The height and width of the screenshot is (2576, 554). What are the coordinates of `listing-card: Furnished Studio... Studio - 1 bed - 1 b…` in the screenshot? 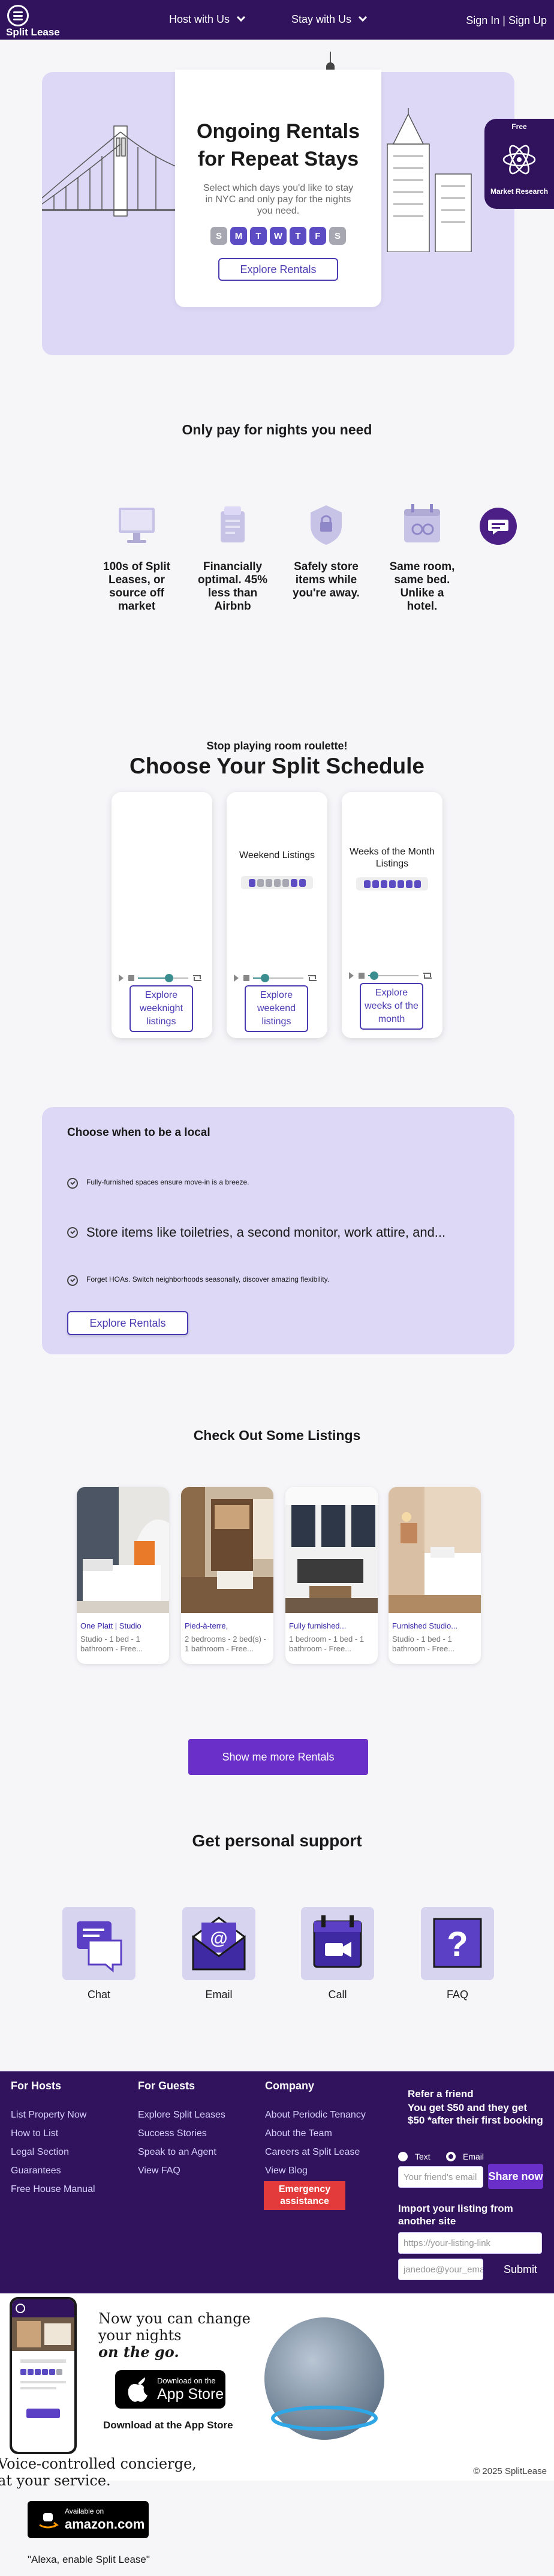 It's located at (435, 1575).